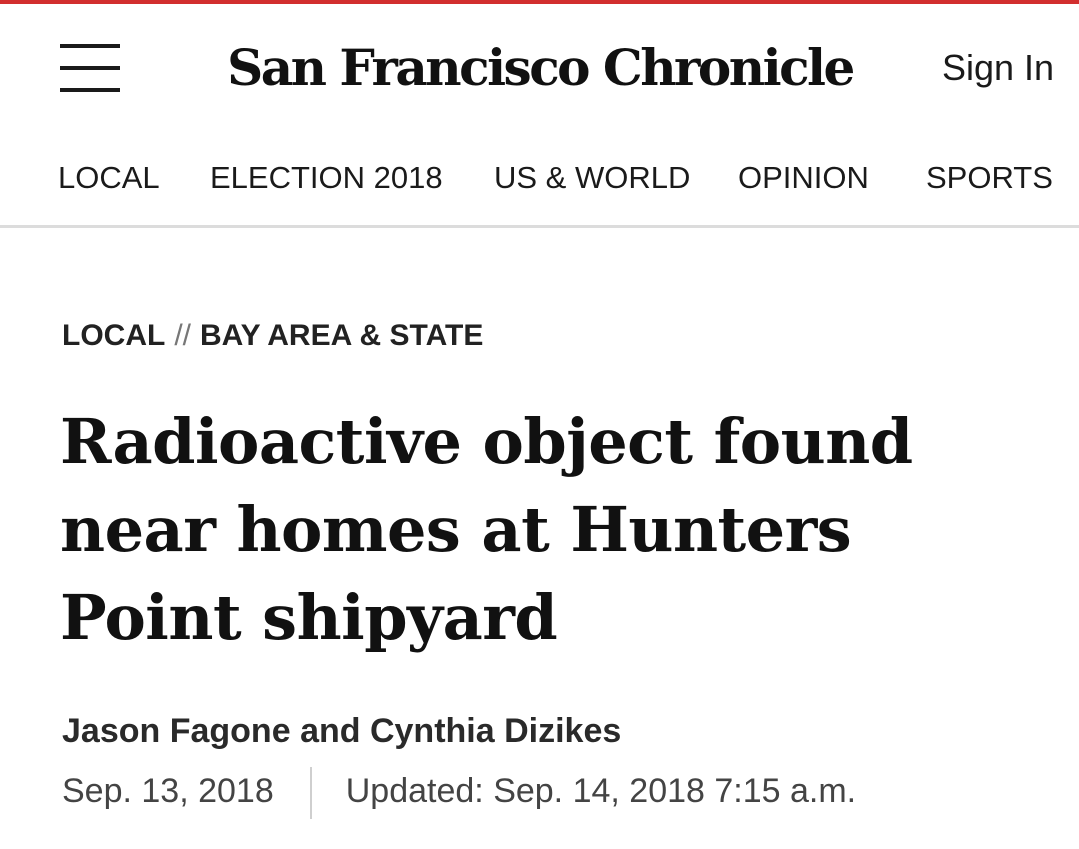 This screenshot has width=1079, height=849. I want to click on nav-item-local: LOCAL, so click(109, 178).